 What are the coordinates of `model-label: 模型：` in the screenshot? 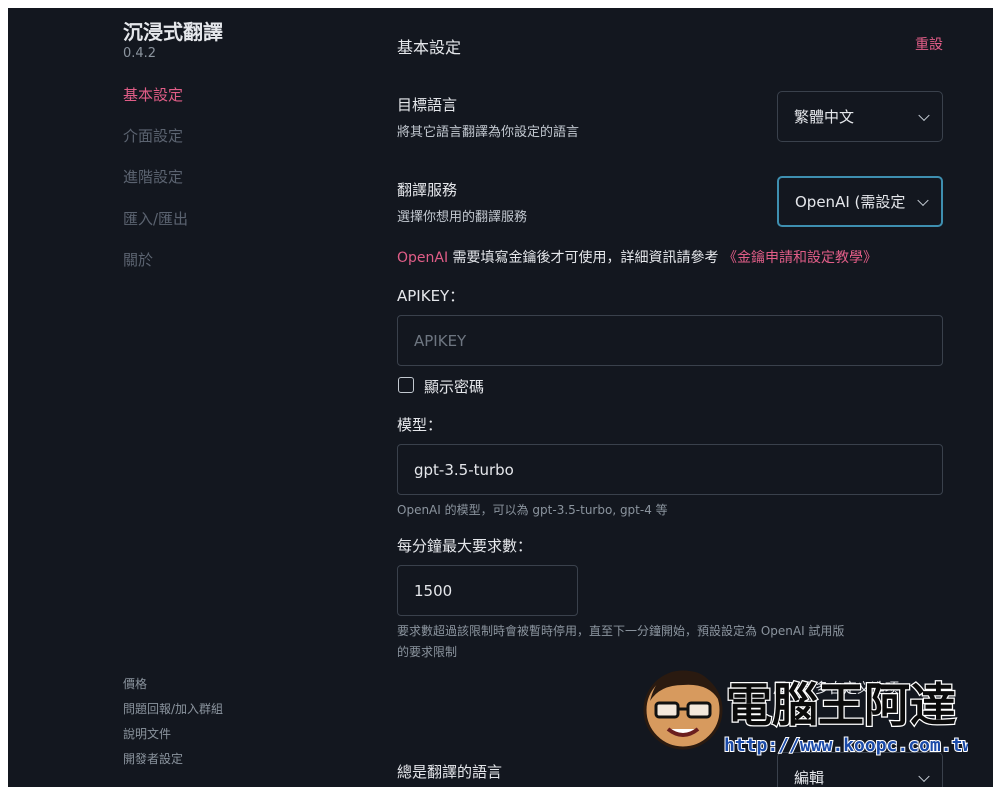 It's located at (420, 425).